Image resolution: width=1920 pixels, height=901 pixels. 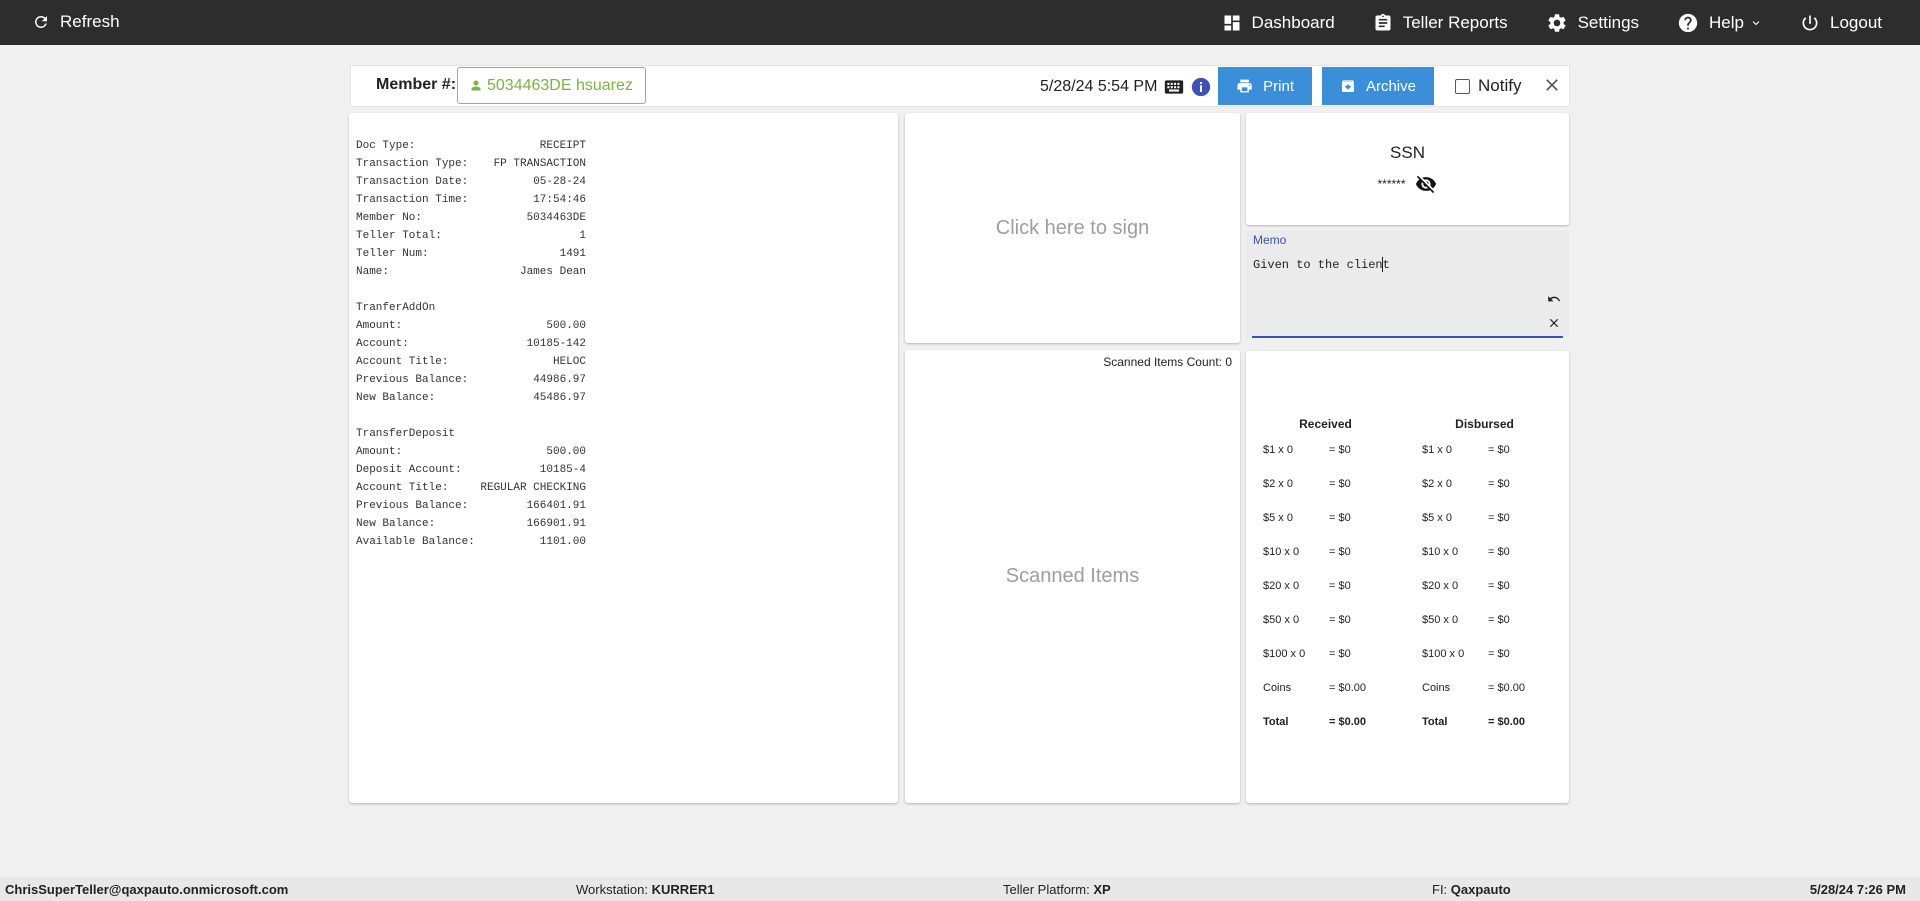 I want to click on notify-checkbox: Notify, so click(x=1488, y=86).